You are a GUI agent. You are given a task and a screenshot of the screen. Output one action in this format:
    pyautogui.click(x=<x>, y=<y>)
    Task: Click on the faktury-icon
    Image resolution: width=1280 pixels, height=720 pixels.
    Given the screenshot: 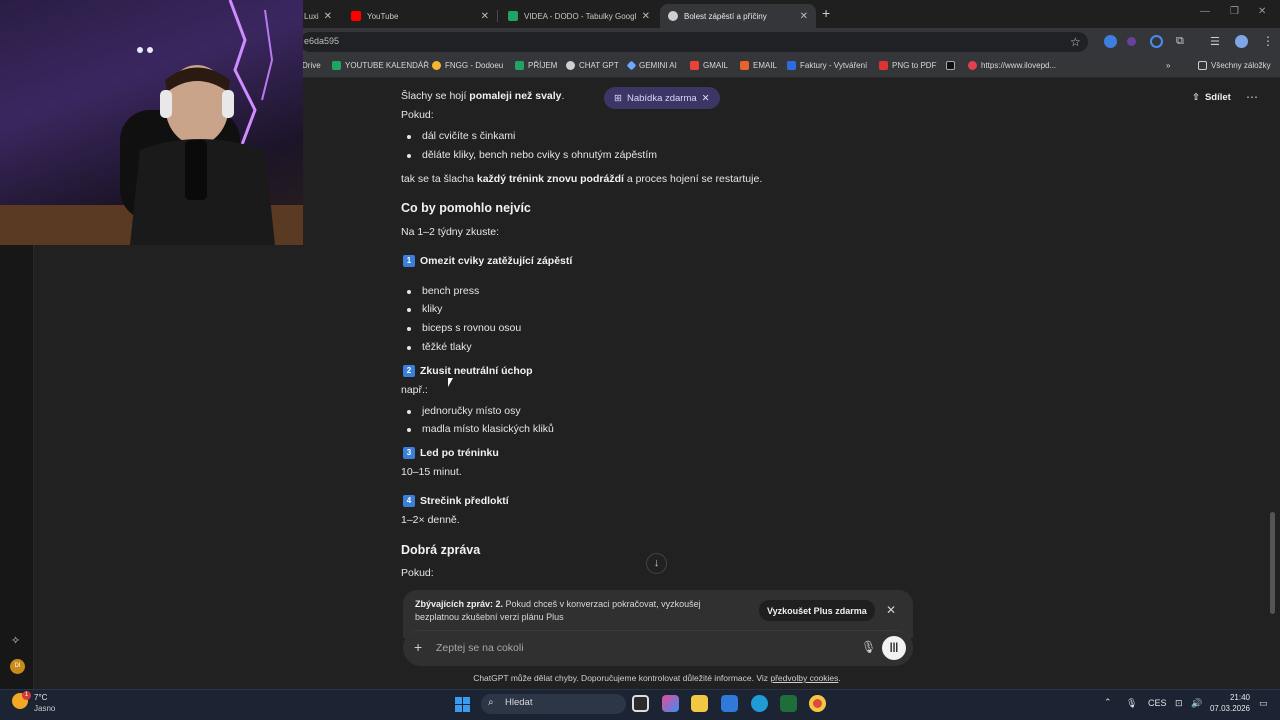 What is the action you would take?
    pyautogui.click(x=791, y=65)
    